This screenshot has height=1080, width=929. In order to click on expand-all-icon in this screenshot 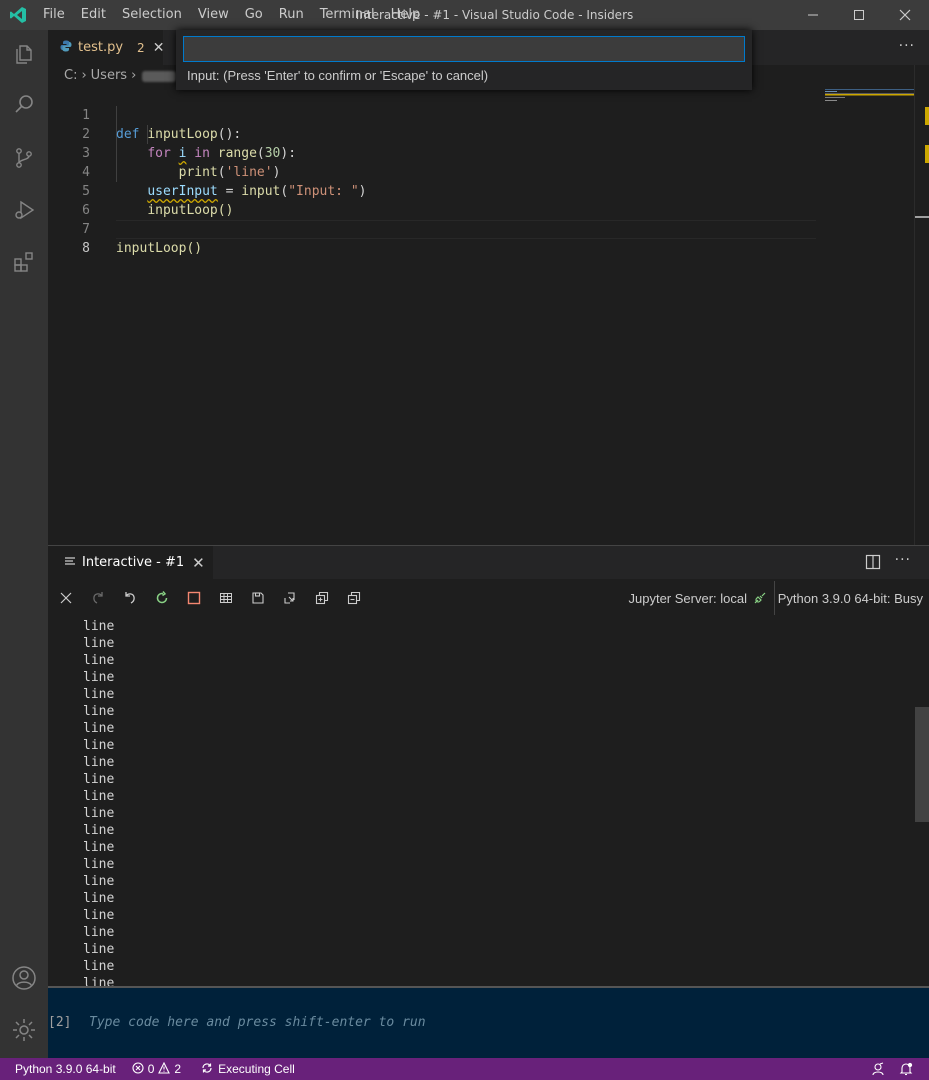, I will do `click(322, 598)`.